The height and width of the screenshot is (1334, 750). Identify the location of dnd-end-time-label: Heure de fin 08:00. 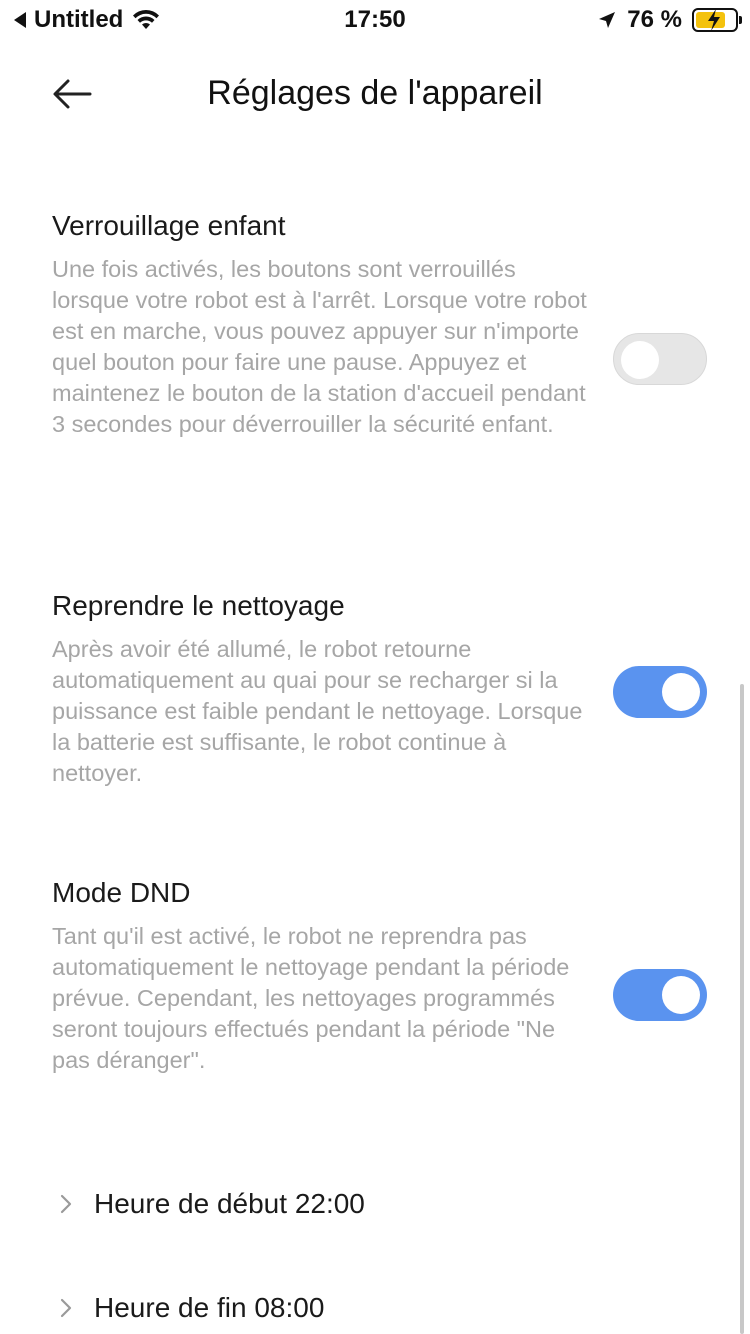
(209, 1307).